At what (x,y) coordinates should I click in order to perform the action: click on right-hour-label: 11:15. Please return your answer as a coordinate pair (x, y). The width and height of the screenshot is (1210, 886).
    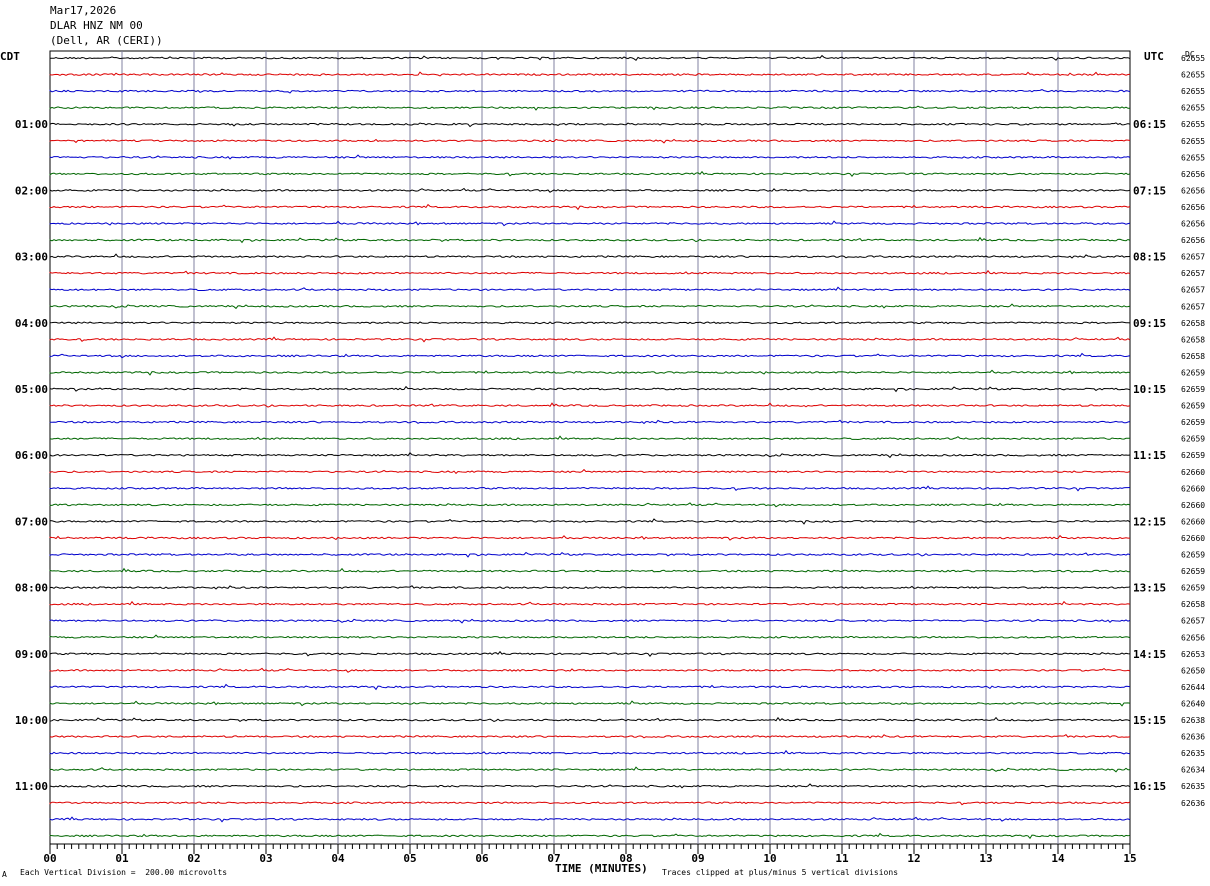
    Looking at the image, I should click on (1149, 455).